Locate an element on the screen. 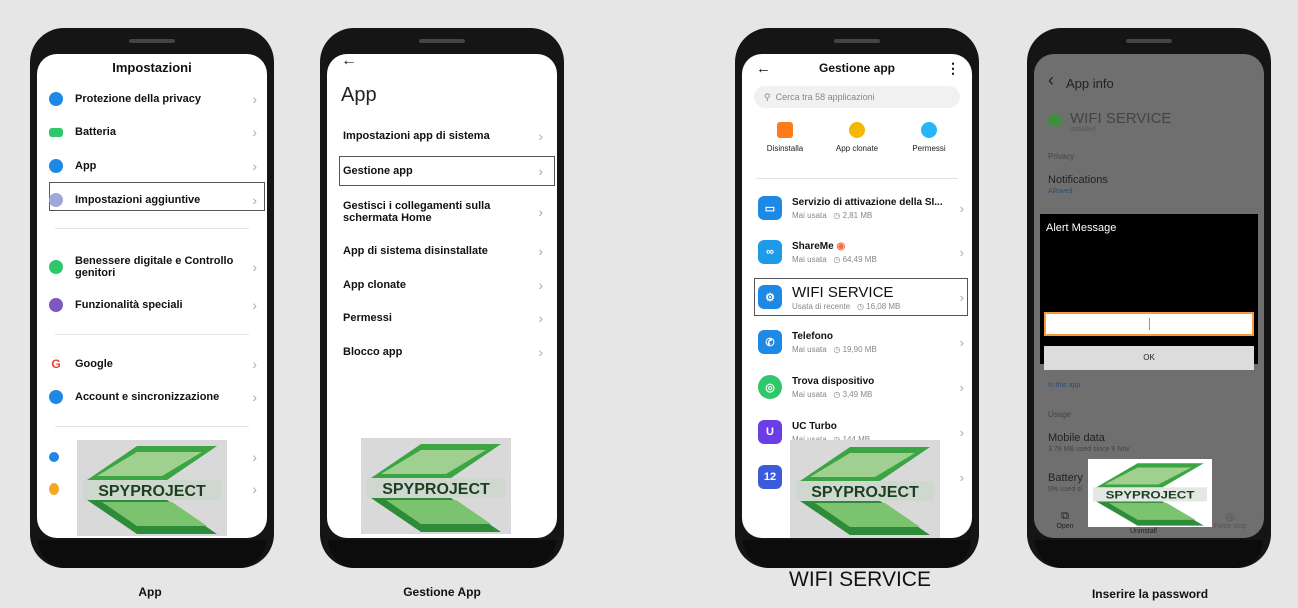 The image size is (1298, 608). more-menu-icon: ⋮ is located at coordinates (953, 68).